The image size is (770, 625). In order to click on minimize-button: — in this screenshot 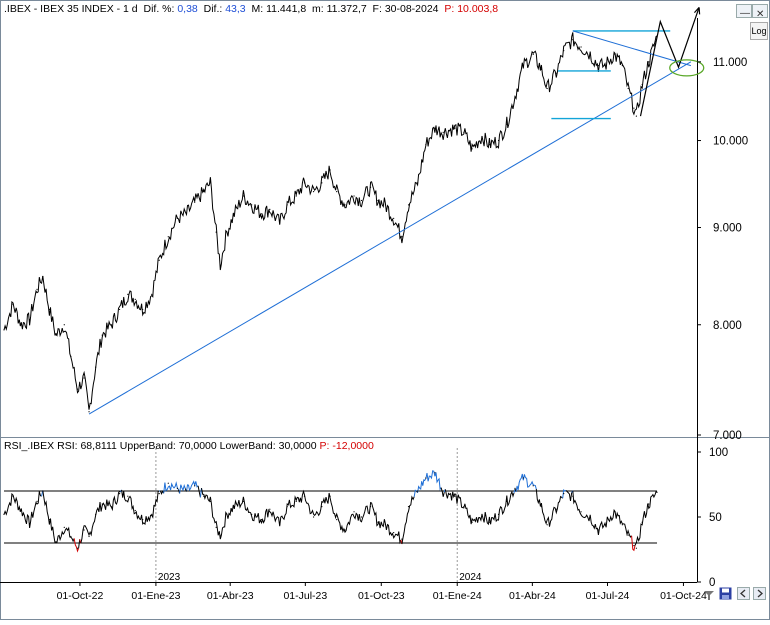, I will do `click(744, 11)`.